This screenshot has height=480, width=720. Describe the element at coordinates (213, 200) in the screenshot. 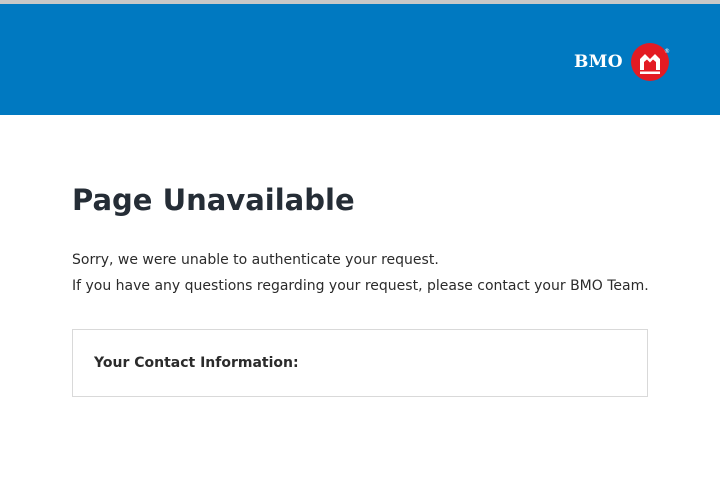

I see `page-title: Page Unavailable` at that location.